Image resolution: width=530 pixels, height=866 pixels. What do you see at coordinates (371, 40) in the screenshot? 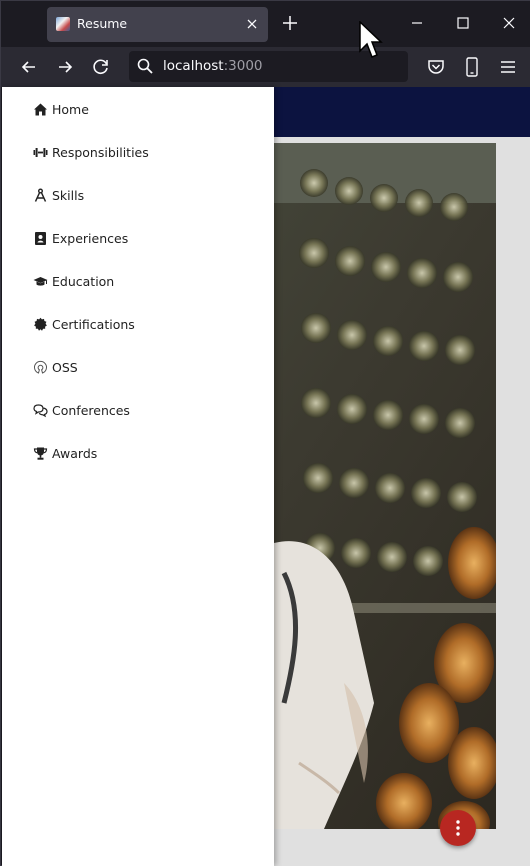
I see `mouse-cursor-icon` at bounding box center [371, 40].